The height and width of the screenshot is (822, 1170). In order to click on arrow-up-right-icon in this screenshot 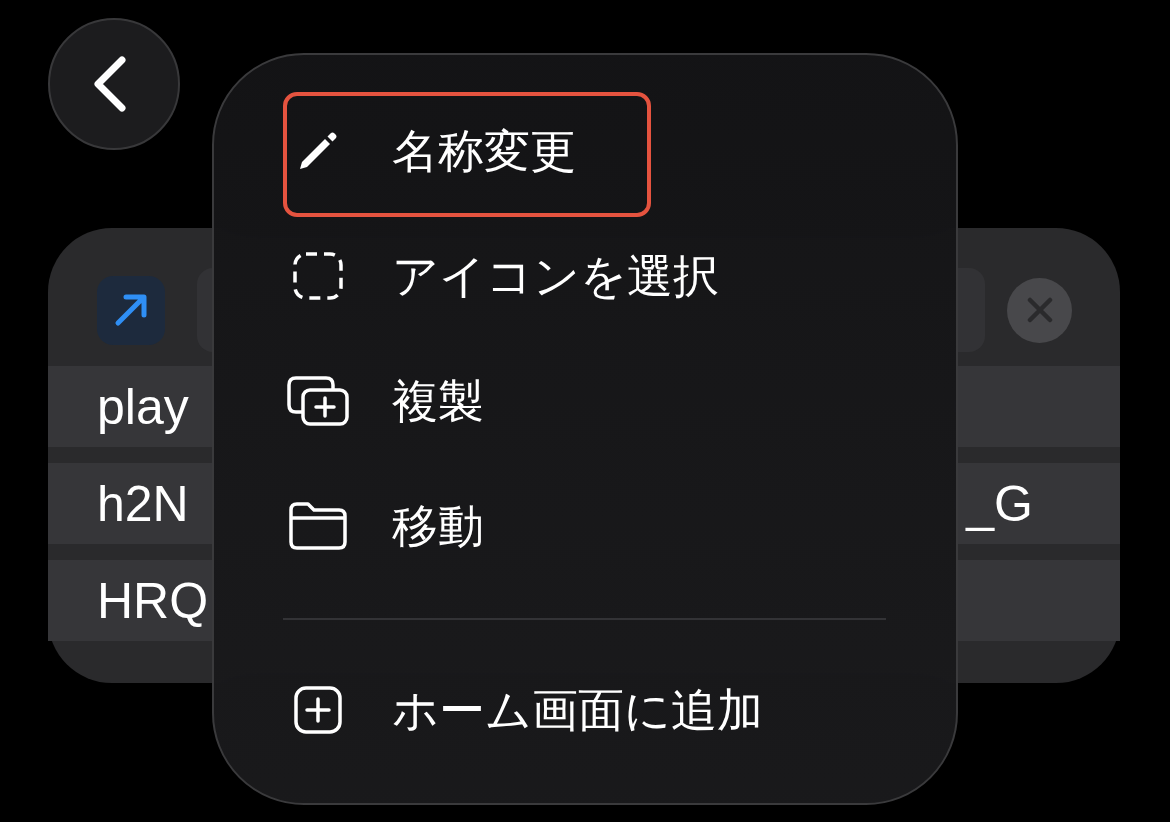, I will do `click(131, 310)`.